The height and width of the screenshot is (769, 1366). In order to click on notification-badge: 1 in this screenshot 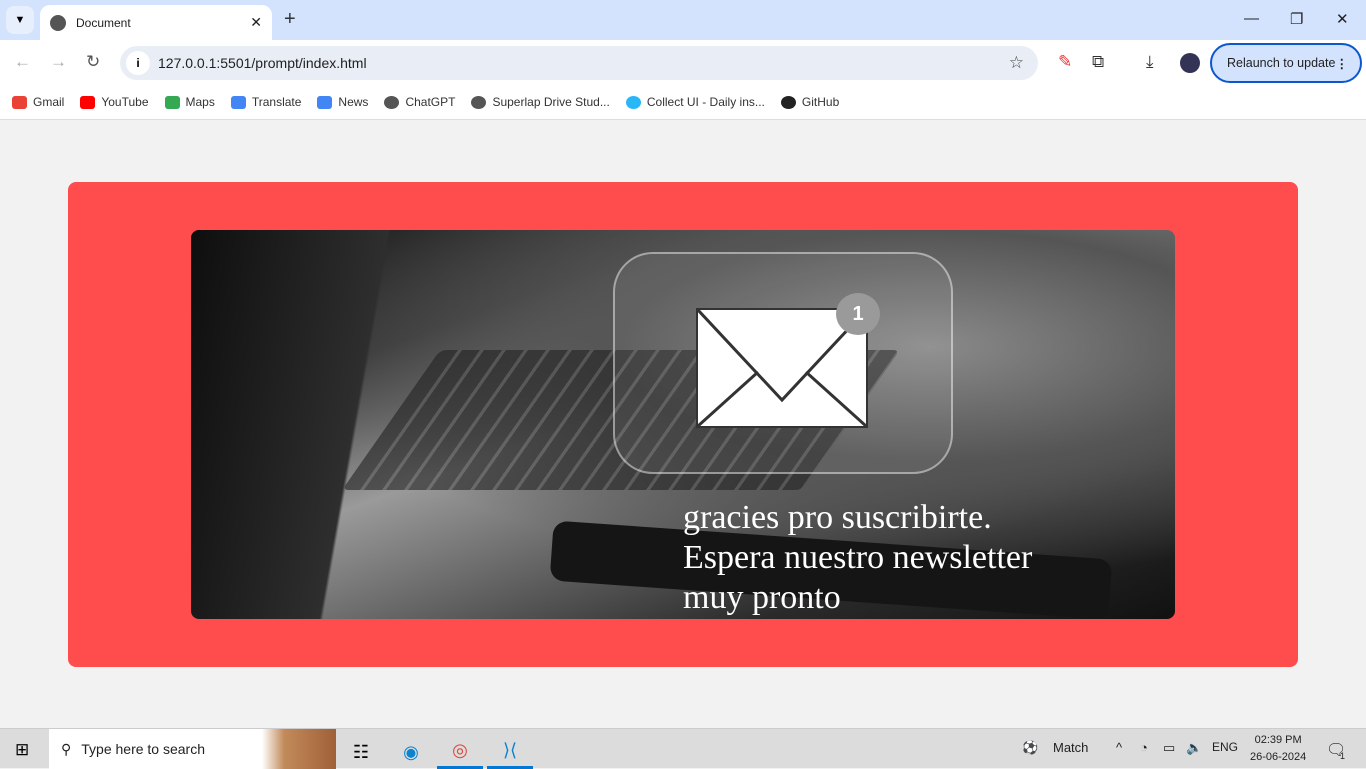, I will do `click(858, 314)`.